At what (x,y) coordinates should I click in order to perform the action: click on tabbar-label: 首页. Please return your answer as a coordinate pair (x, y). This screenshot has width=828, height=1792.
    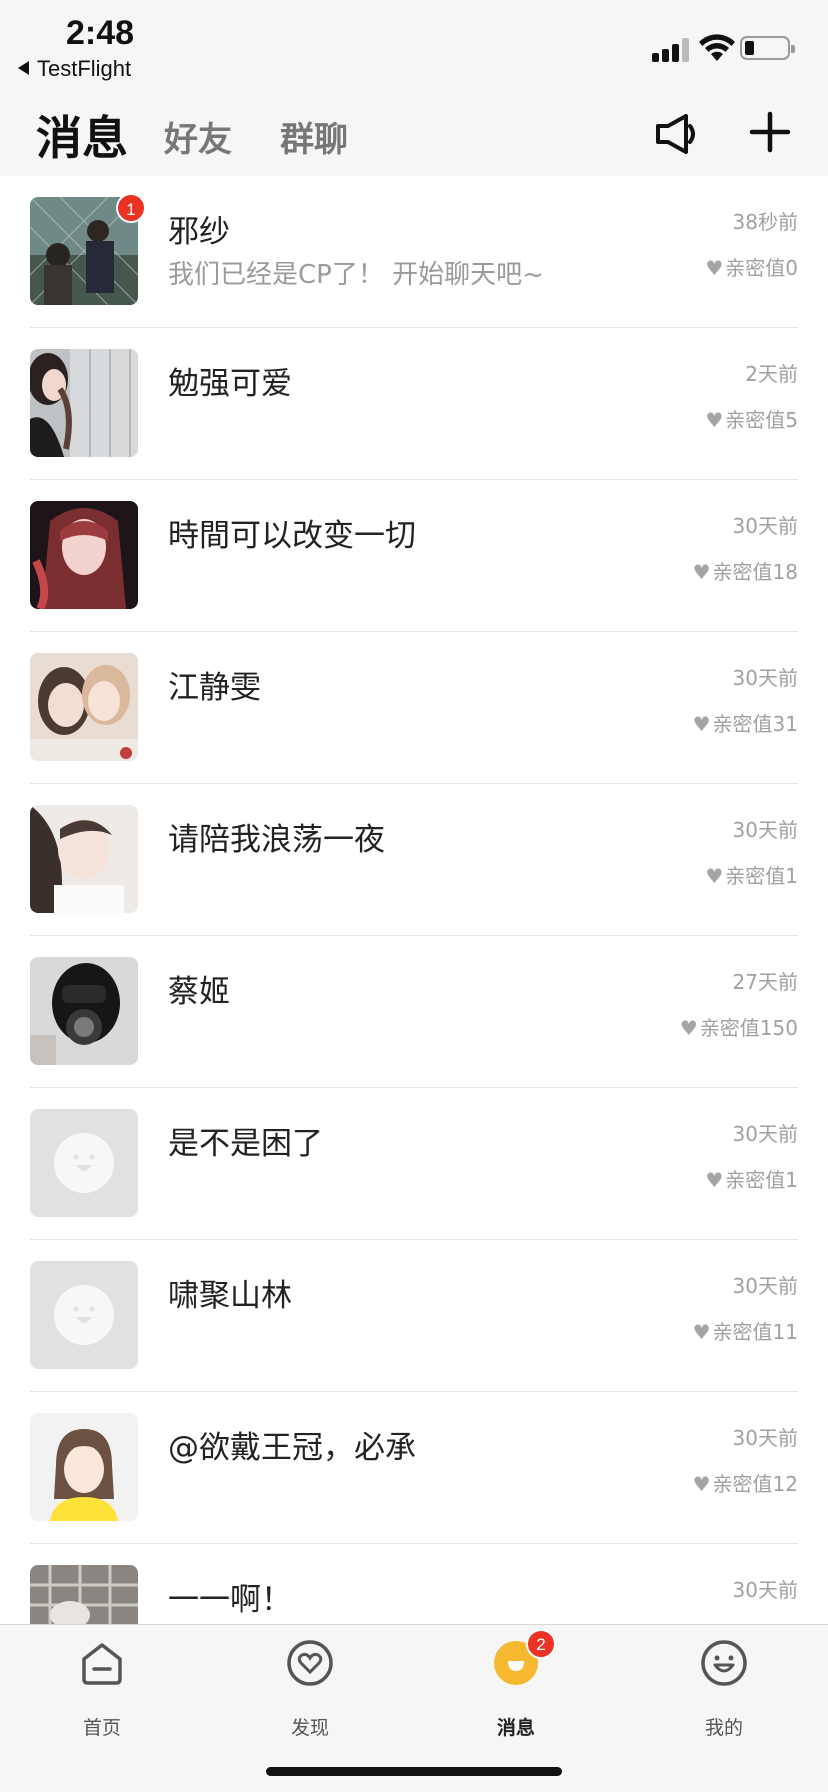
    Looking at the image, I should click on (101, 1728).